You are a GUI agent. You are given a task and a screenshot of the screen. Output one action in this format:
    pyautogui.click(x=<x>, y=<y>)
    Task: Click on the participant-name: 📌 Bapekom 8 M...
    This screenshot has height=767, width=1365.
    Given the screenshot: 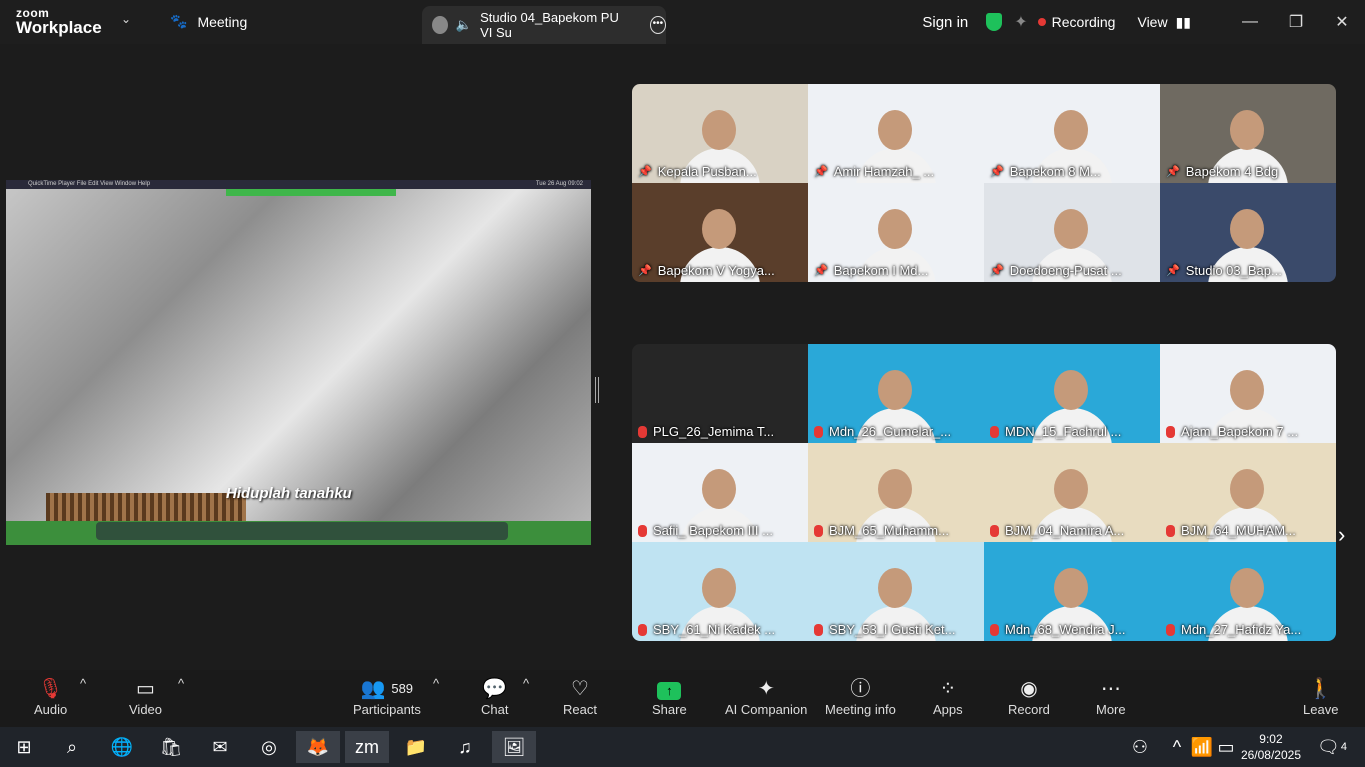 What is the action you would take?
    pyautogui.click(x=1045, y=171)
    